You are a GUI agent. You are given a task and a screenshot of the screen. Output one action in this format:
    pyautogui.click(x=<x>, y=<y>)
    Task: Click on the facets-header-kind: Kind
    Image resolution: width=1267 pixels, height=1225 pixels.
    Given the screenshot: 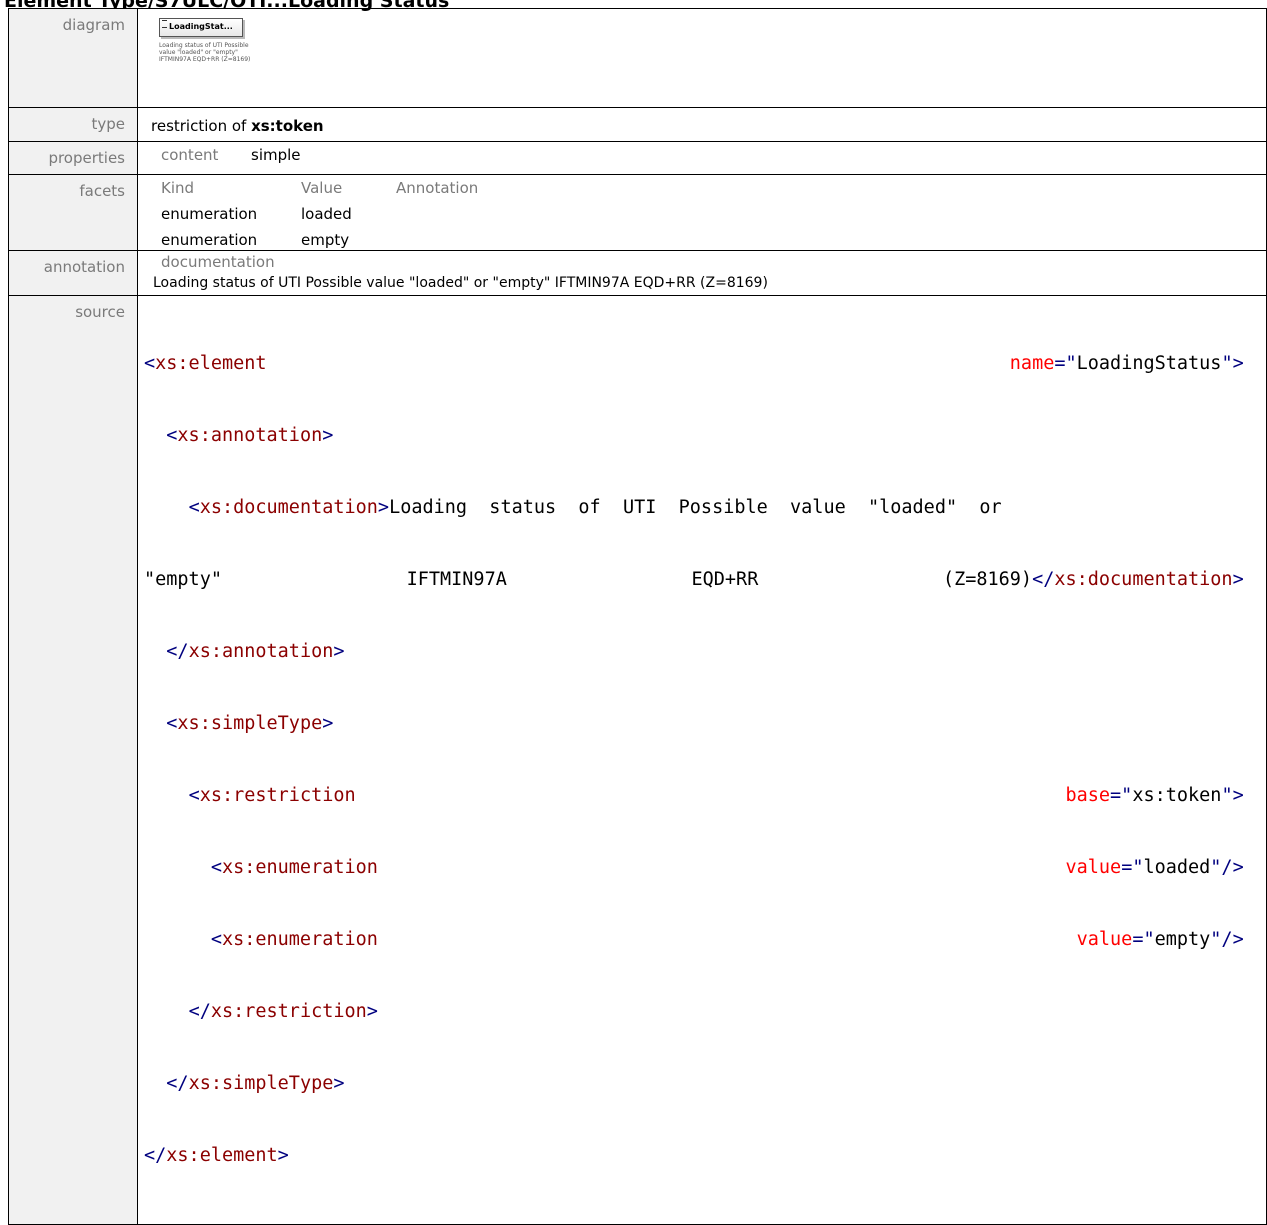 What is the action you would take?
    pyautogui.click(x=178, y=188)
    